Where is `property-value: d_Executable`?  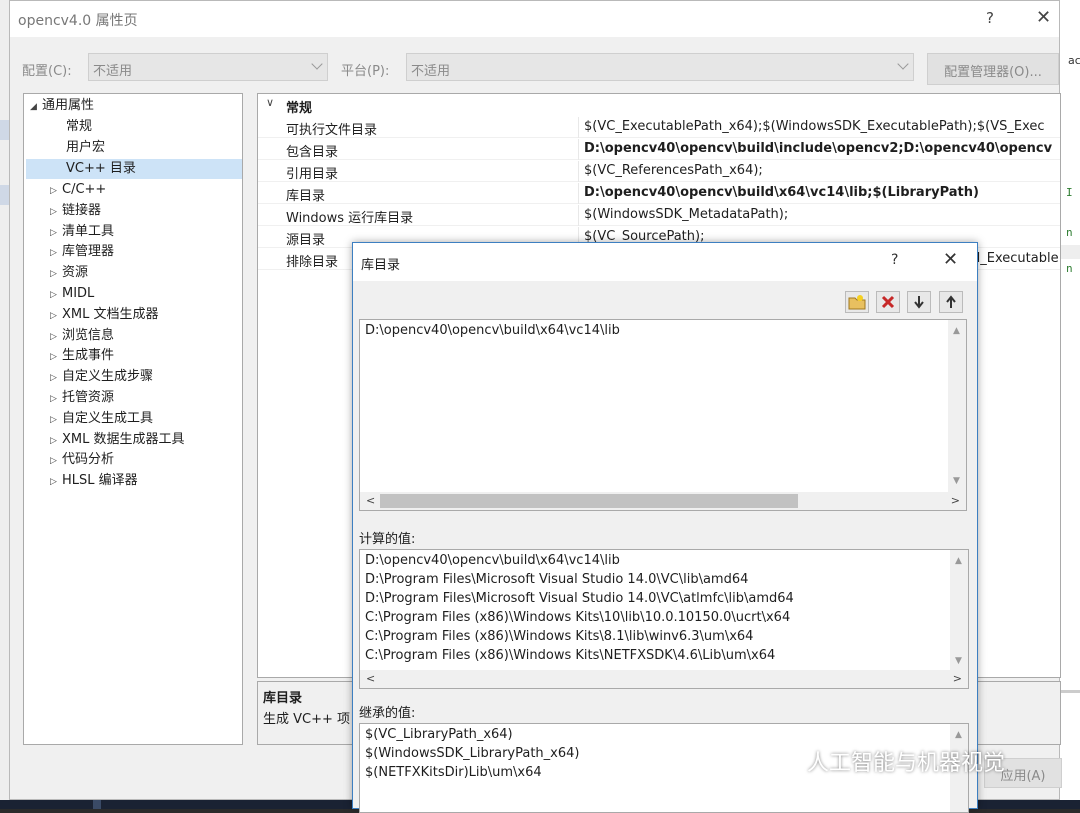 property-value: d_Executable is located at coordinates (1016, 258).